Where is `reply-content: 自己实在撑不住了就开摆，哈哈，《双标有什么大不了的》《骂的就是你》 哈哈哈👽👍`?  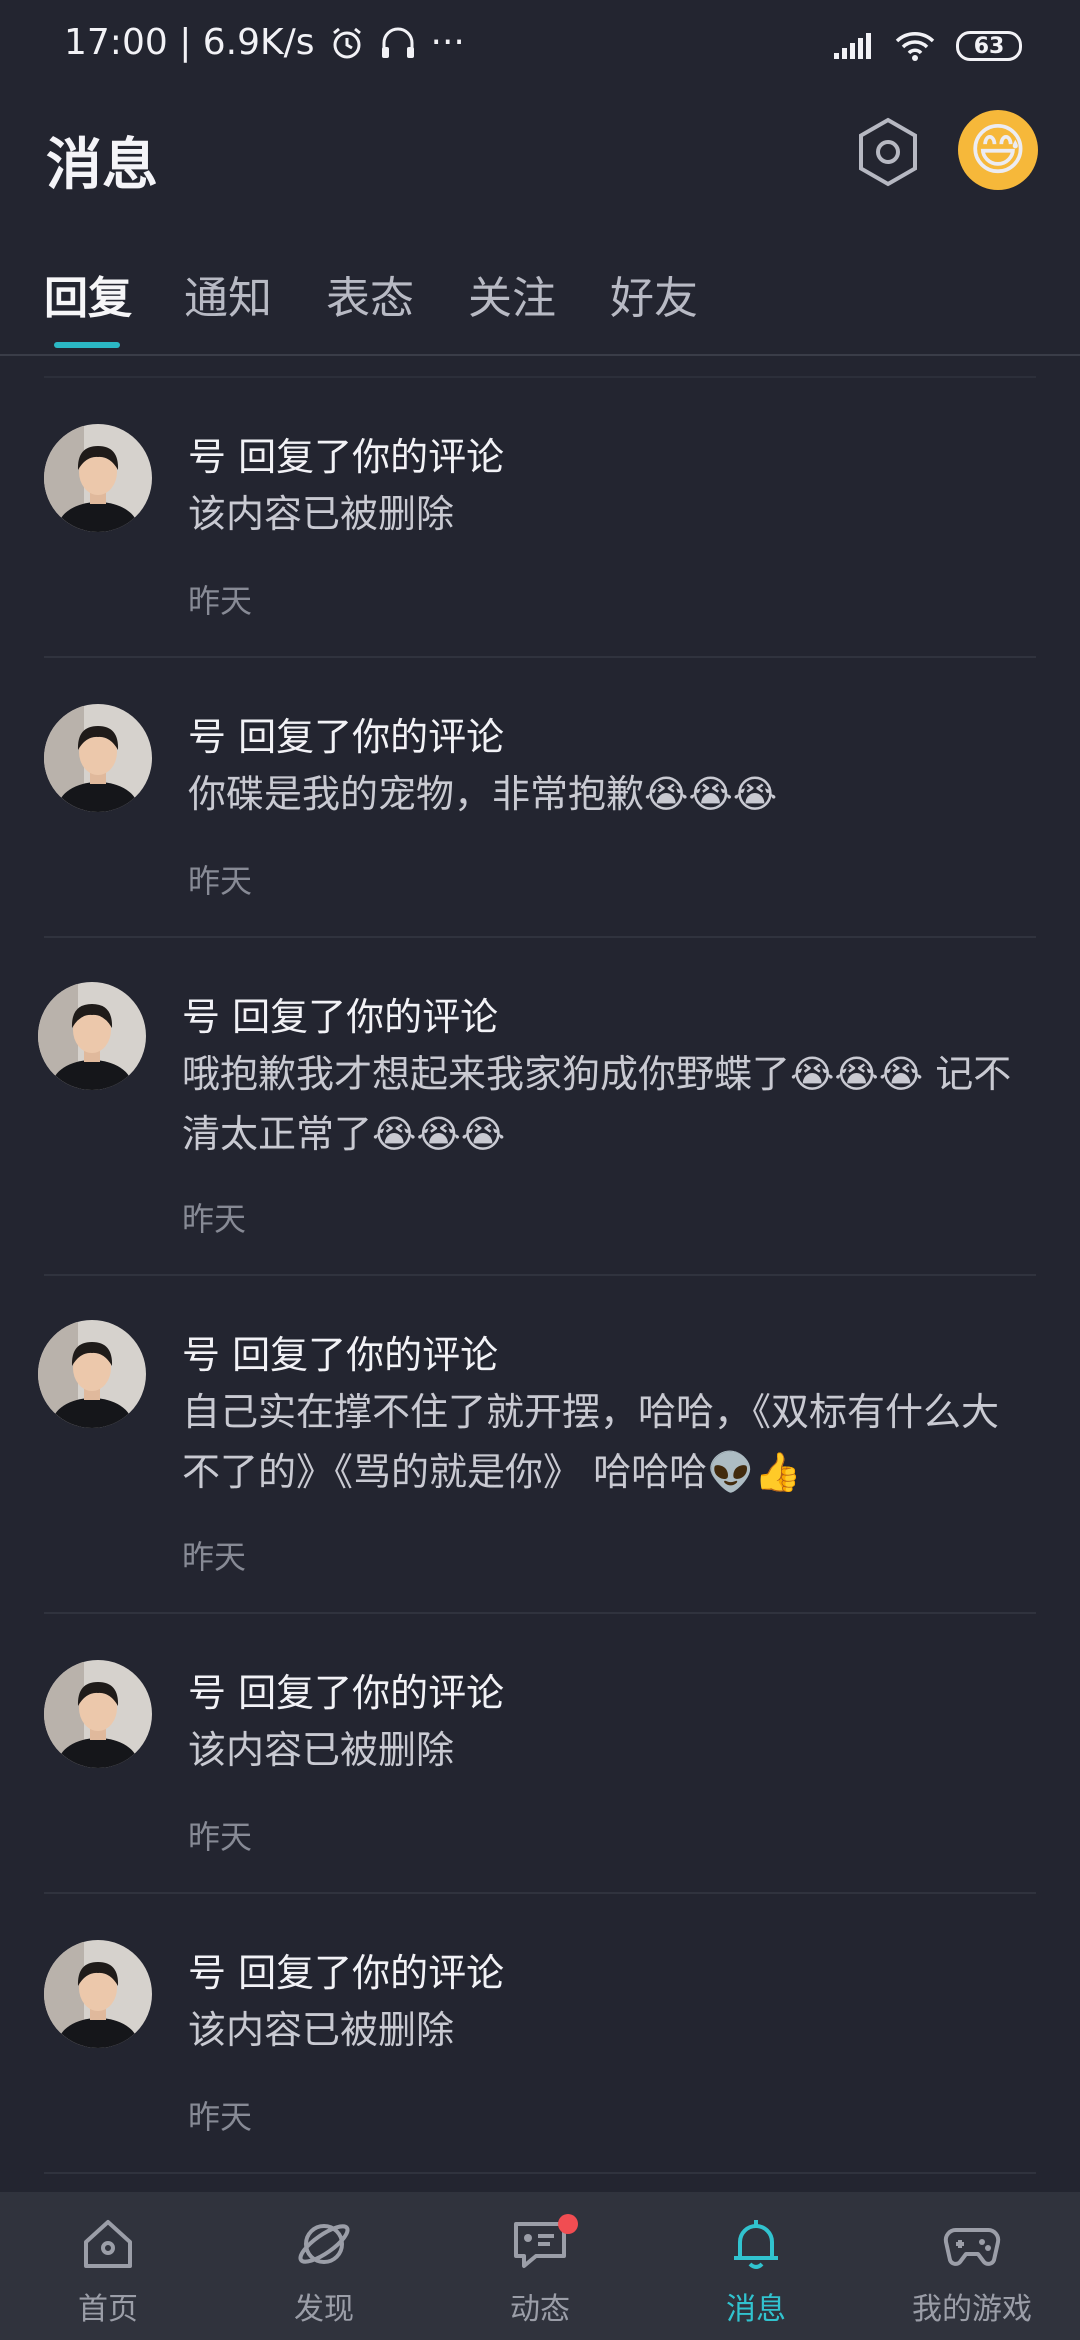 reply-content: 自己实在撑不住了就开摆，哈哈，《双标有什么大不了的》《骂的就是你》 哈哈哈👽👍 is located at coordinates (591, 1442).